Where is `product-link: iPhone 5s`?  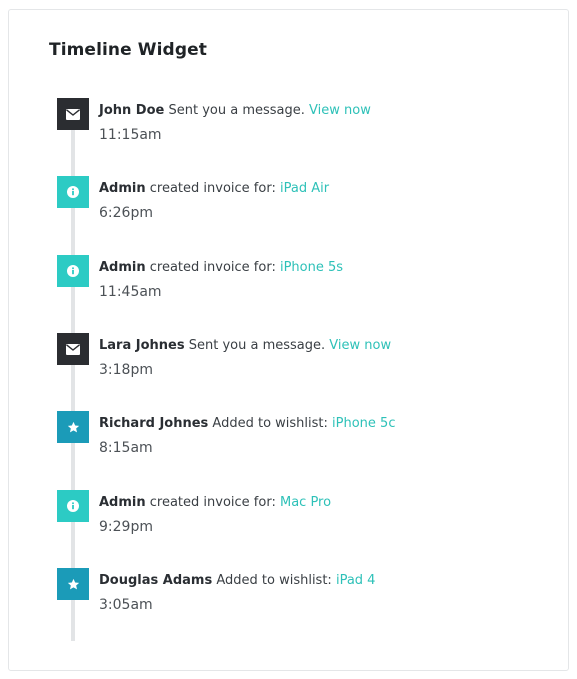
product-link: iPhone 5s is located at coordinates (311, 267).